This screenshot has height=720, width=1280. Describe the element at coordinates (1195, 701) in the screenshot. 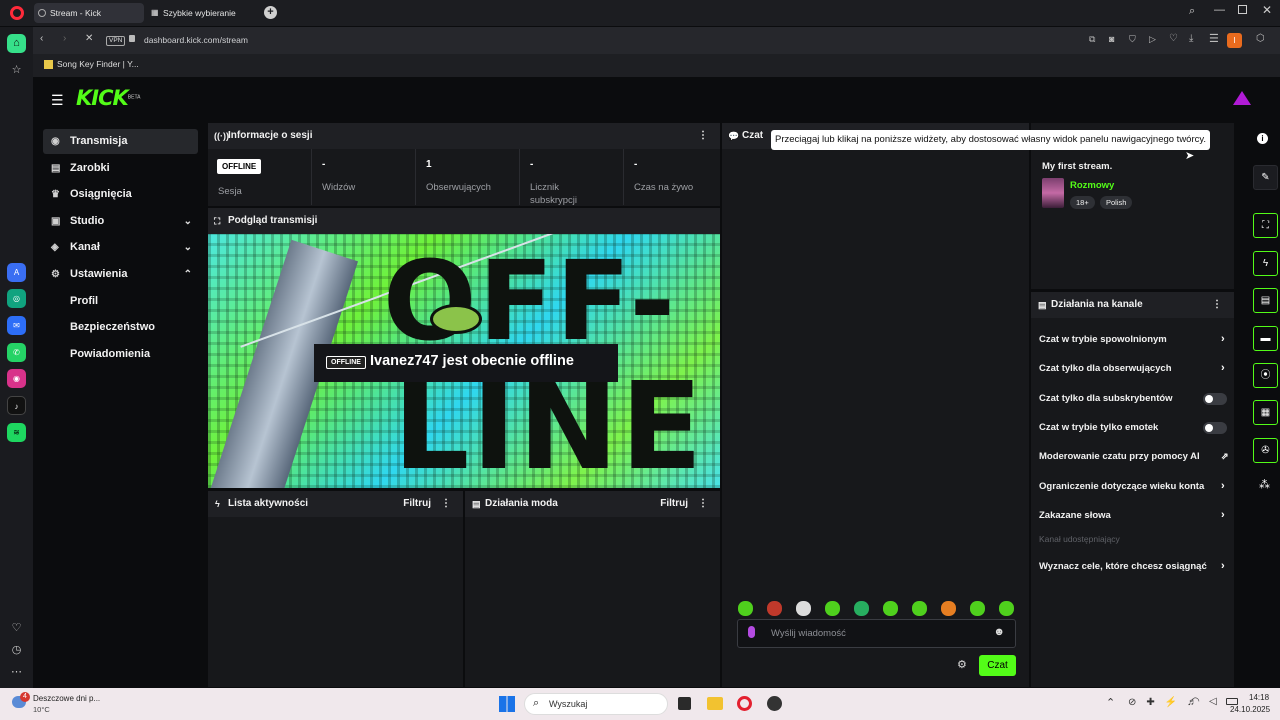

I see `wifi-icon: ◠` at that location.